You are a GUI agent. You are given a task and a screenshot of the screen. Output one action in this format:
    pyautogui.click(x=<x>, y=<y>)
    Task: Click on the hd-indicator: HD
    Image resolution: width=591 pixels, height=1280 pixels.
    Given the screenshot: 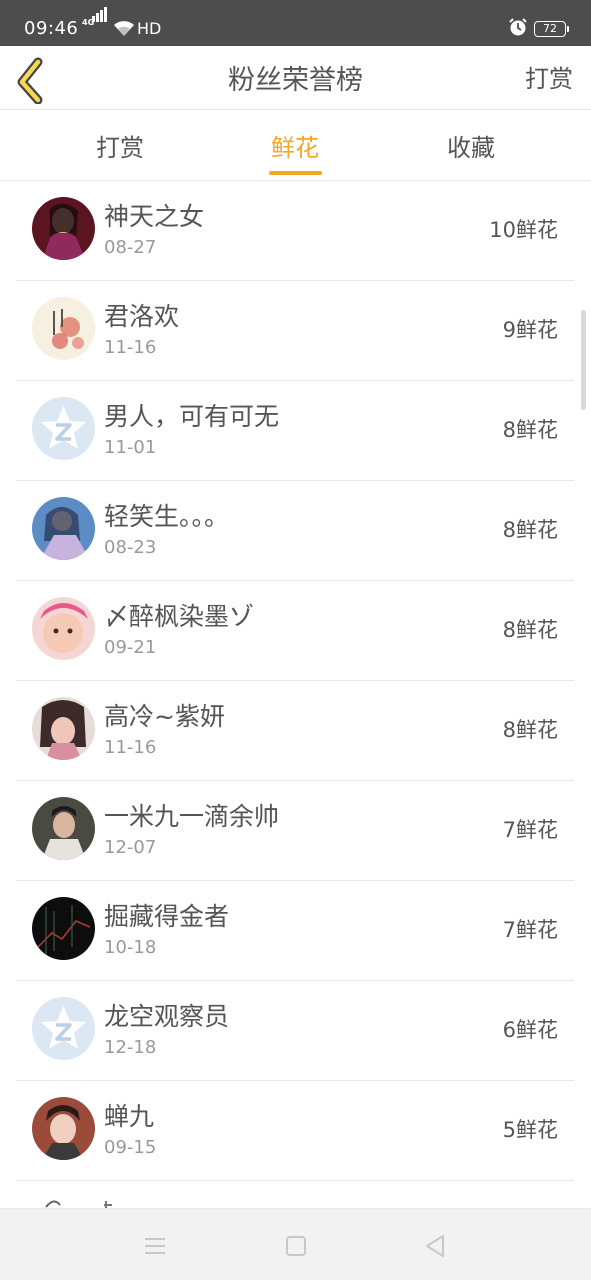 What is the action you would take?
    pyautogui.click(x=149, y=28)
    